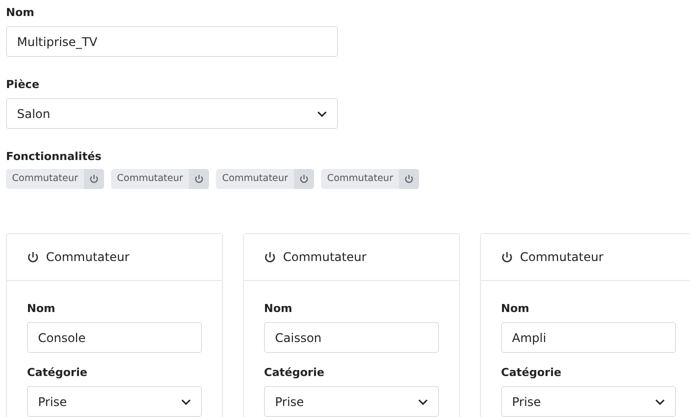 This screenshot has height=417, width=690. What do you see at coordinates (172, 41) in the screenshot?
I see `name-input-field: Multiprise_TV` at bounding box center [172, 41].